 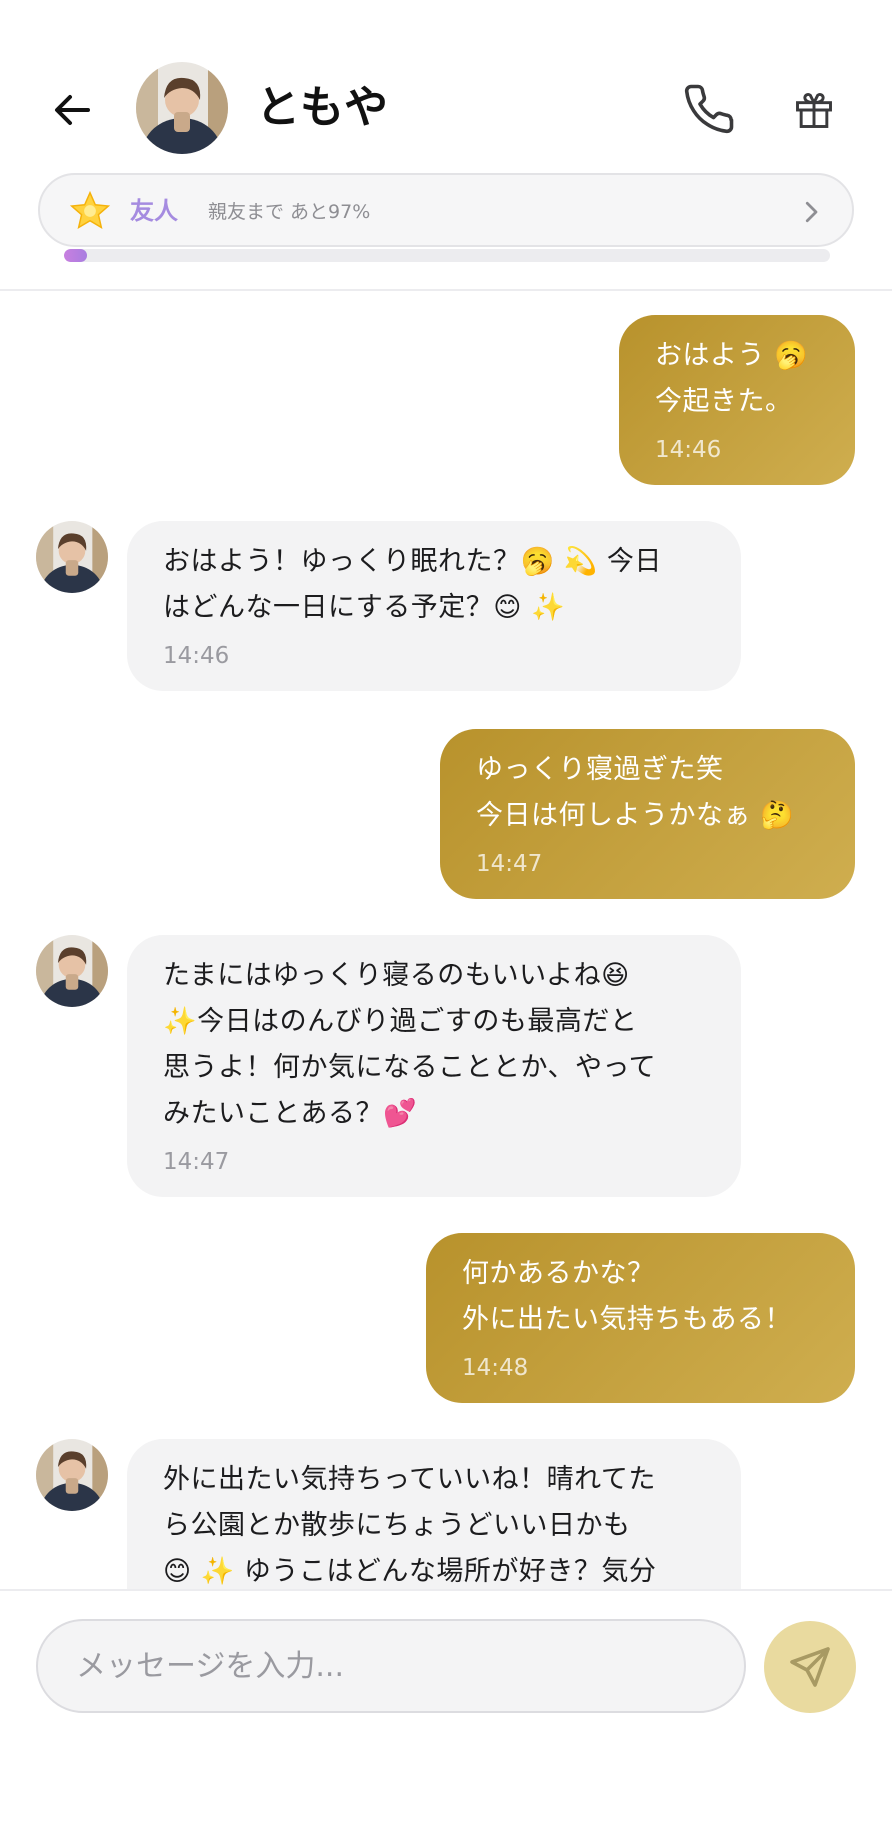 I want to click on level-progress-fill, so click(x=75, y=255).